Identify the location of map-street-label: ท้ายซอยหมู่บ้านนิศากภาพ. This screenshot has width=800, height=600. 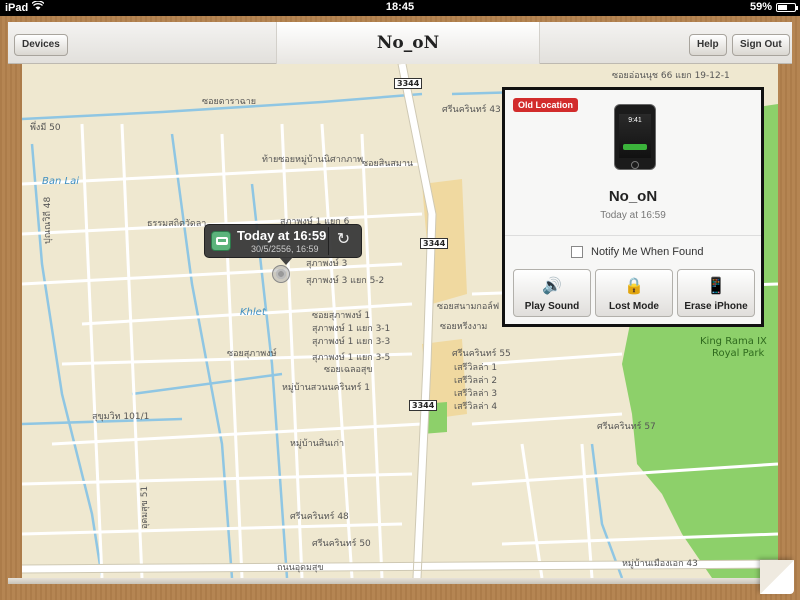
(313, 160).